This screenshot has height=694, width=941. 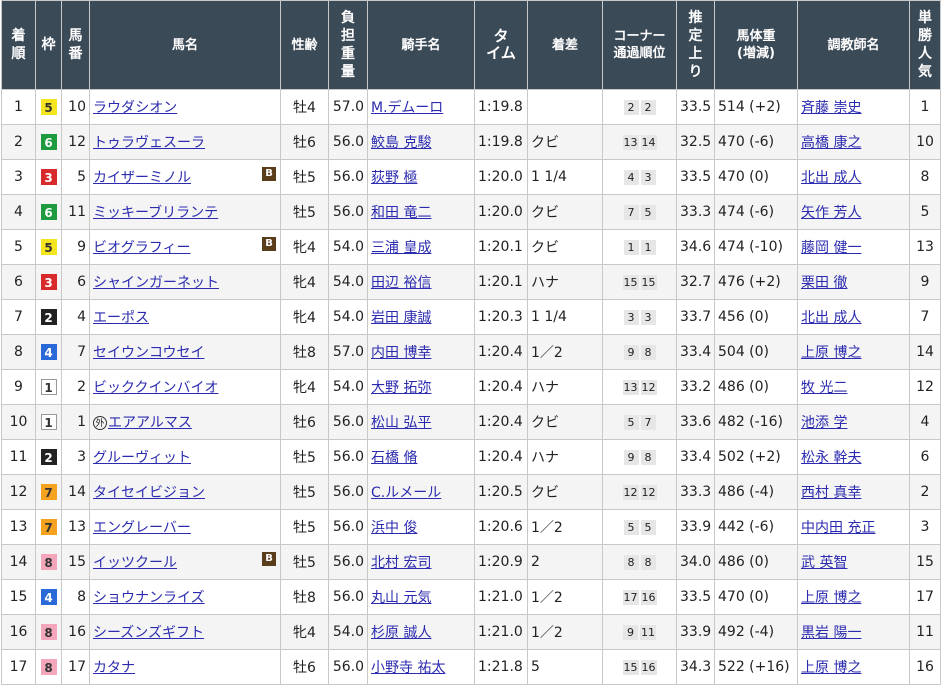 I want to click on horse-name-cell: シャインガーネット, so click(x=185, y=282).